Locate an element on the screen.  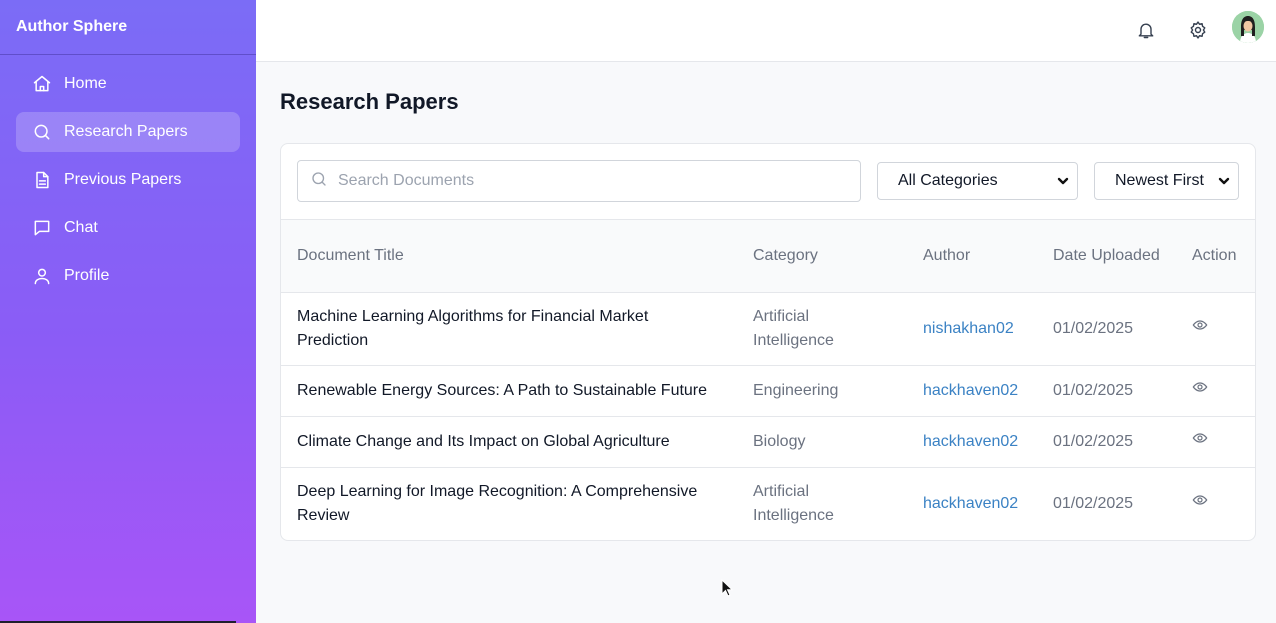
sidebar-item-label: Chat is located at coordinates (81, 227).